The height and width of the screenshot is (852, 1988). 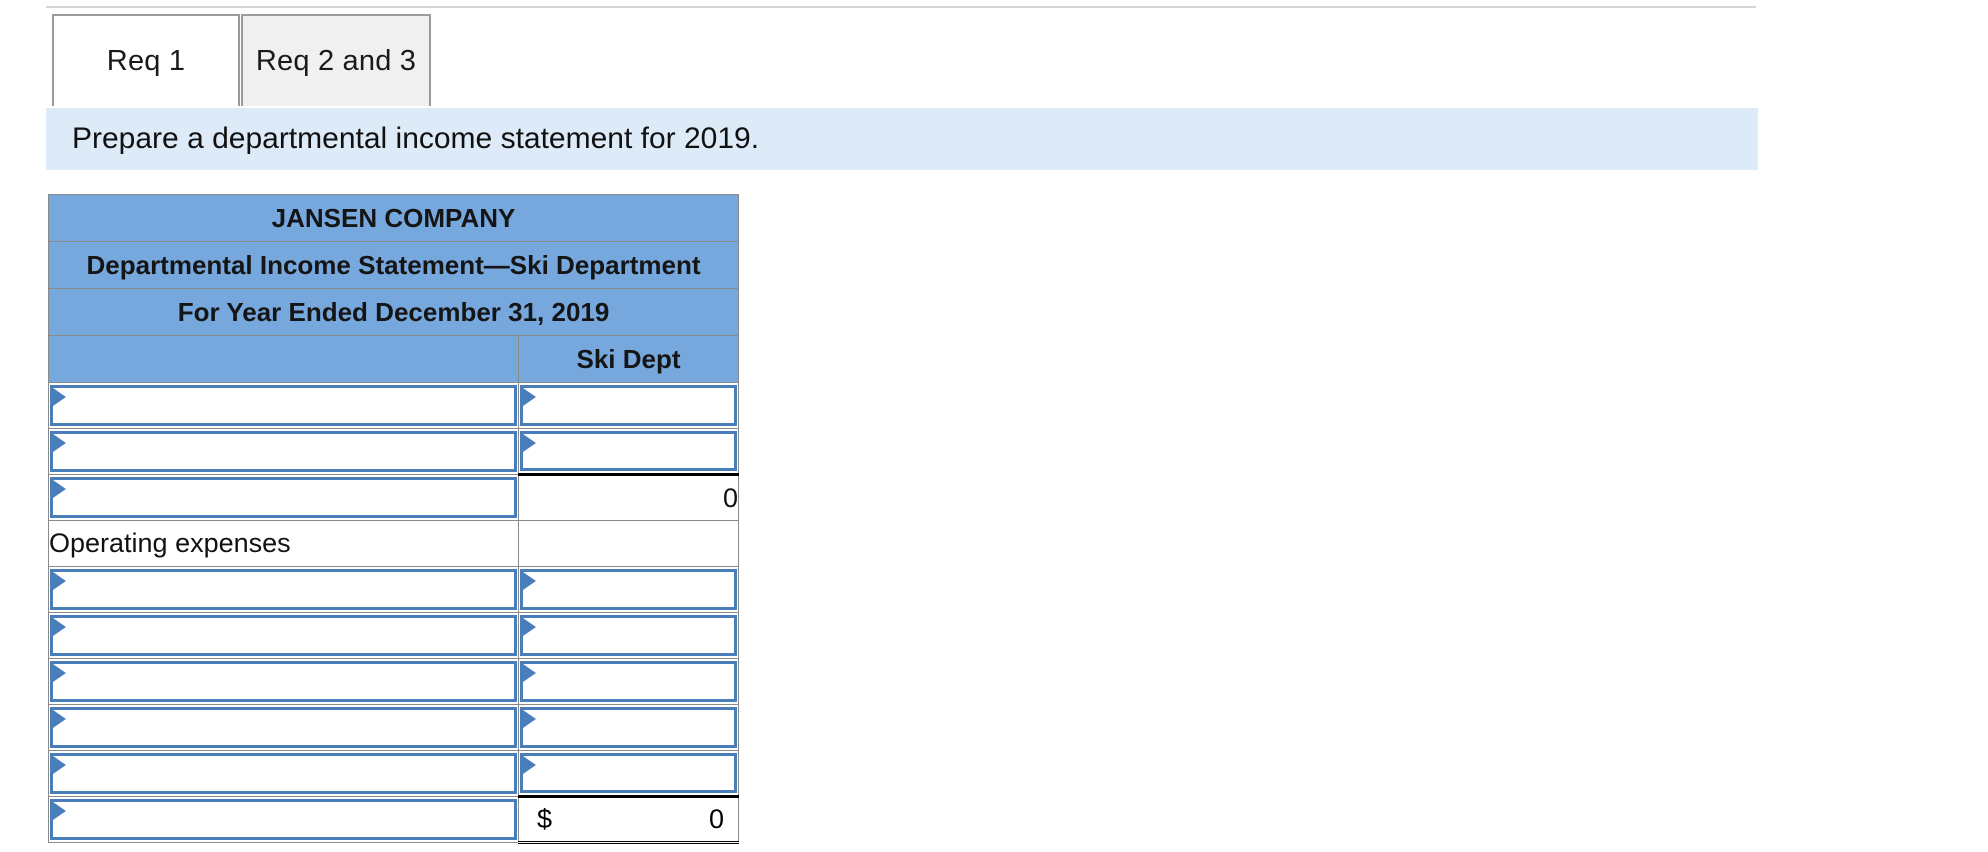 I want to click on row-5-value-cell, so click(x=628, y=589).